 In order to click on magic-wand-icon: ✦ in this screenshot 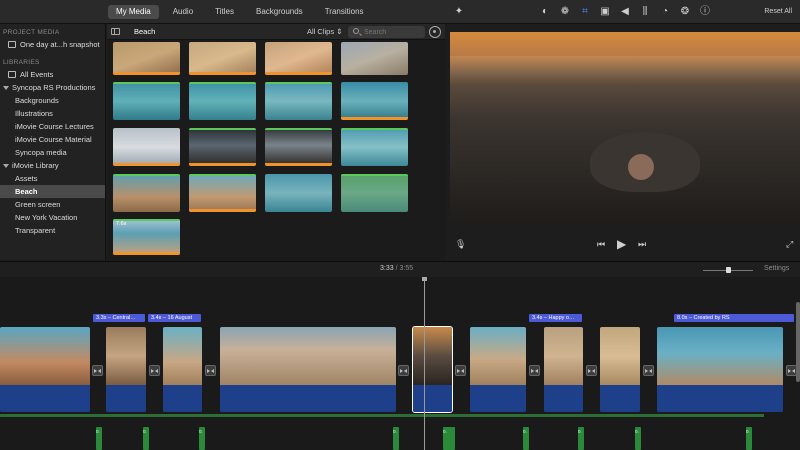, I will do `click(459, 12)`.